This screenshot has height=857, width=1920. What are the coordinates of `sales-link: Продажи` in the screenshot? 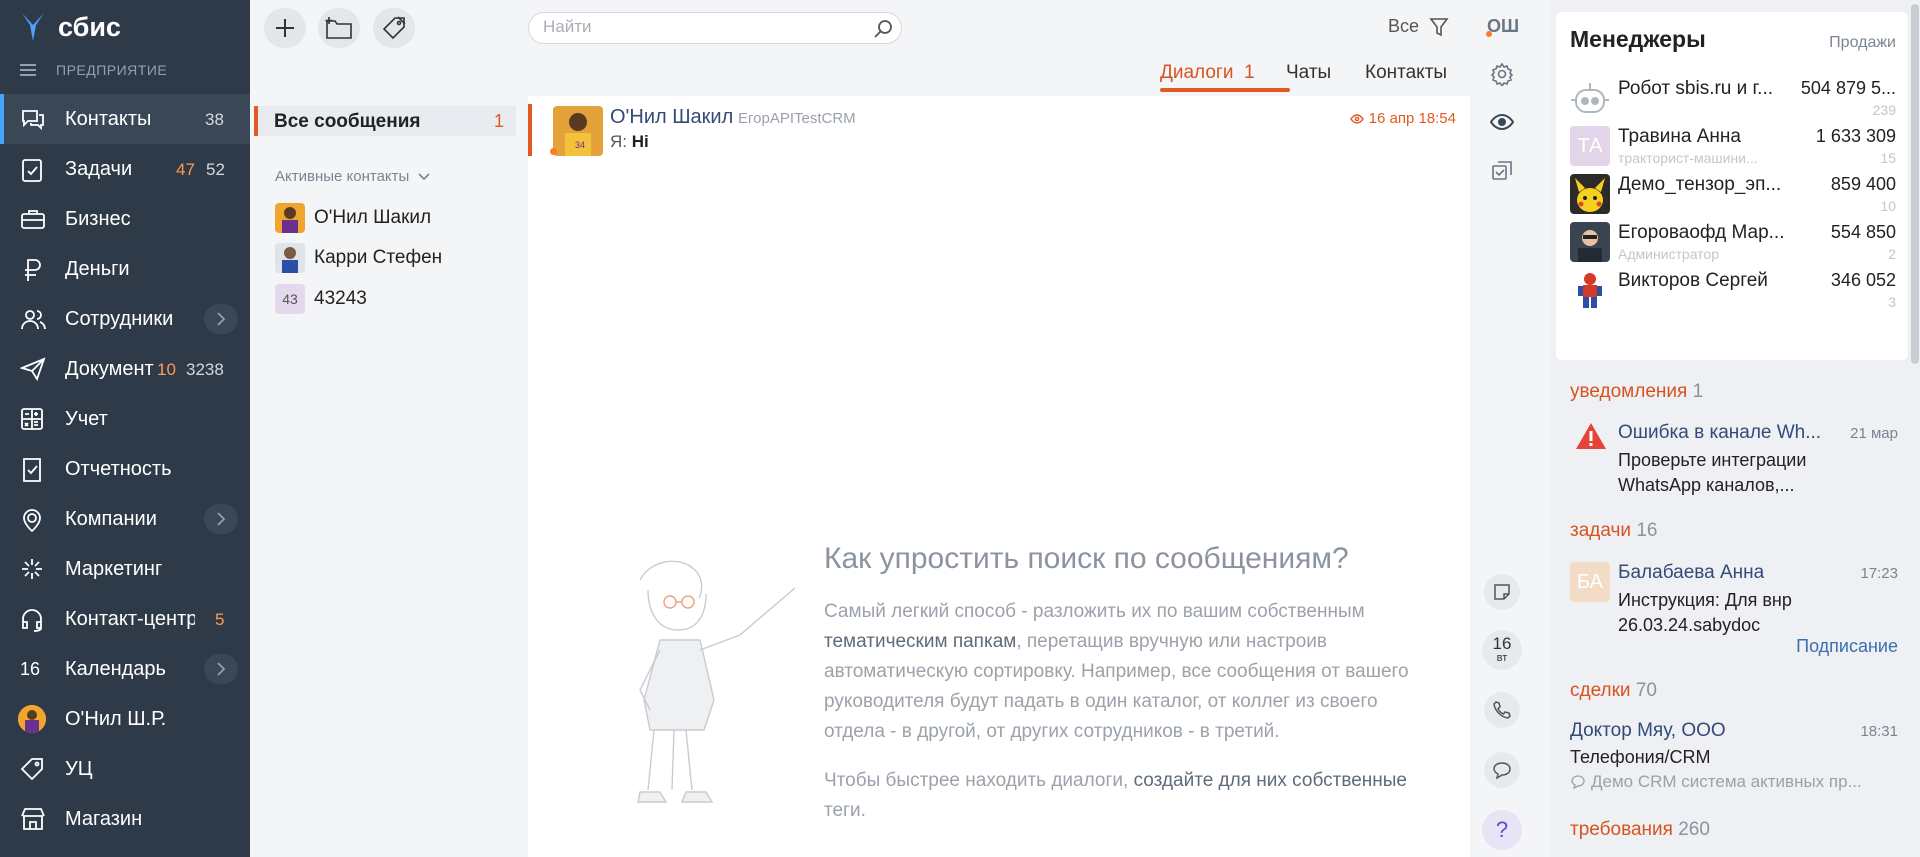 It's located at (1862, 43).